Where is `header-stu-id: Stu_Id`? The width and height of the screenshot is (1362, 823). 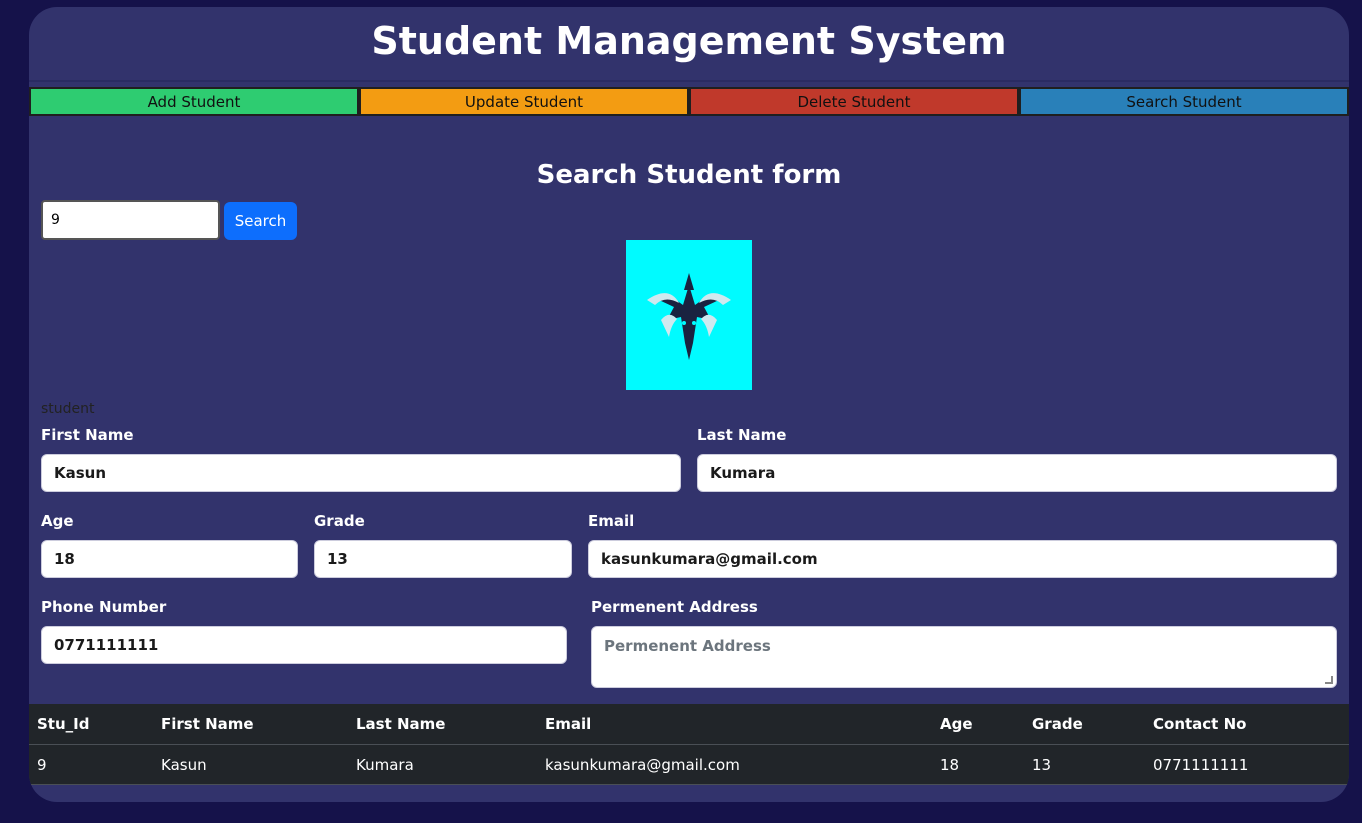 header-stu-id: Stu_Id is located at coordinates (63, 724).